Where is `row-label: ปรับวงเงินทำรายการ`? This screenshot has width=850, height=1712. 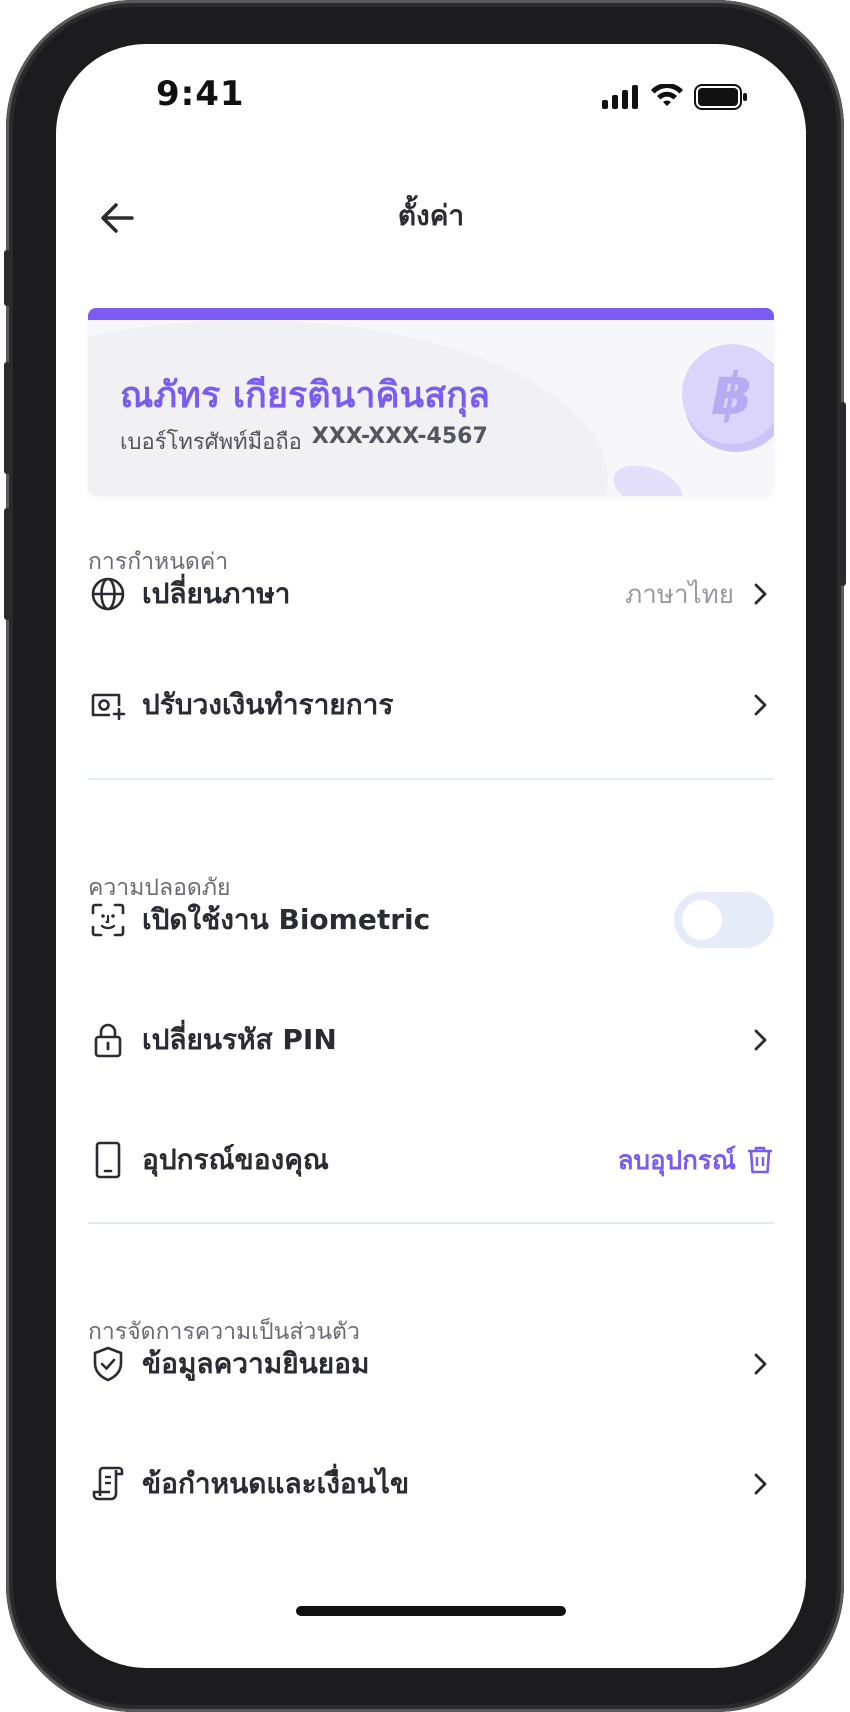
row-label: ปรับวงเงินทำรายการ is located at coordinates (268, 704).